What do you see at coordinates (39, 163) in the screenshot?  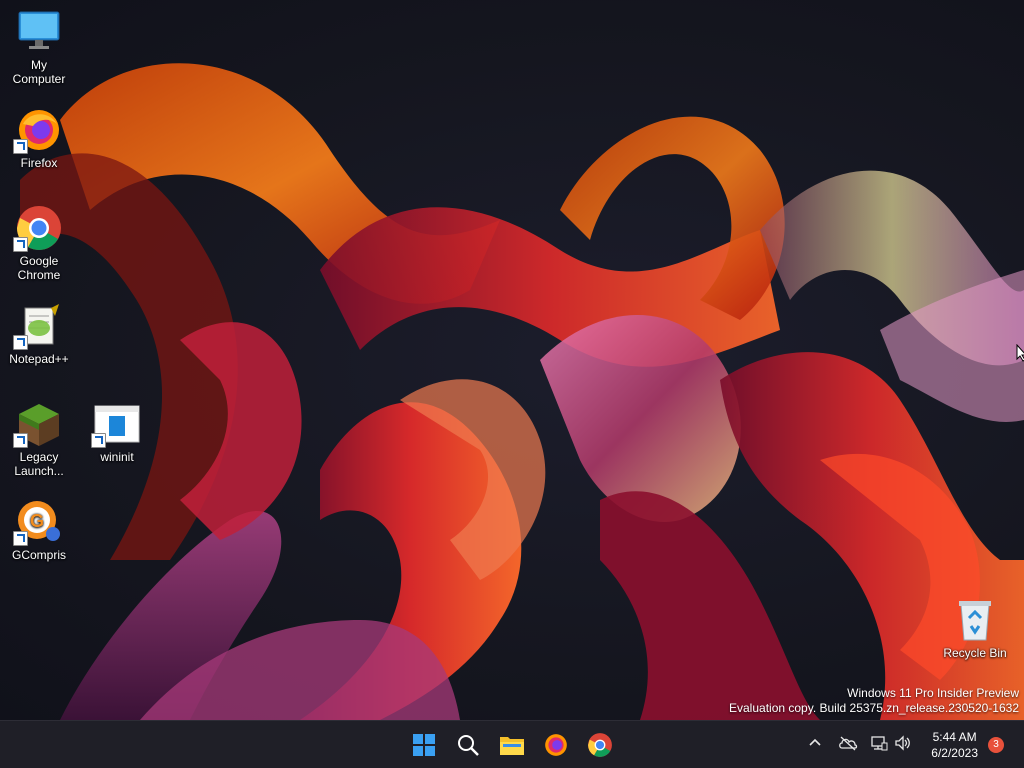 I see `desktop-icon-label: Firefox` at bounding box center [39, 163].